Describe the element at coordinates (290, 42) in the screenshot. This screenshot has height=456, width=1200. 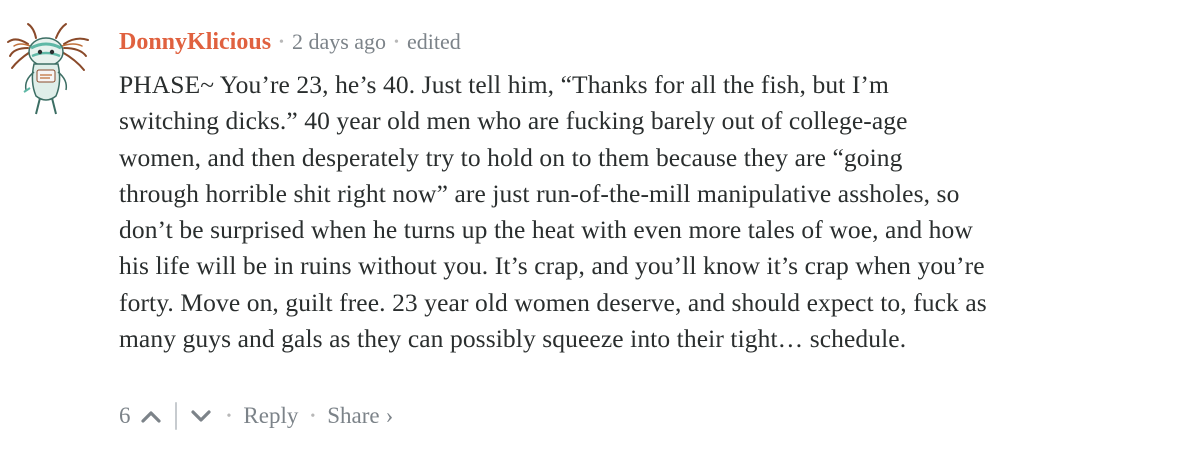
I see `comment-header: DonnyKlicious • 2 days ago • edited` at that location.